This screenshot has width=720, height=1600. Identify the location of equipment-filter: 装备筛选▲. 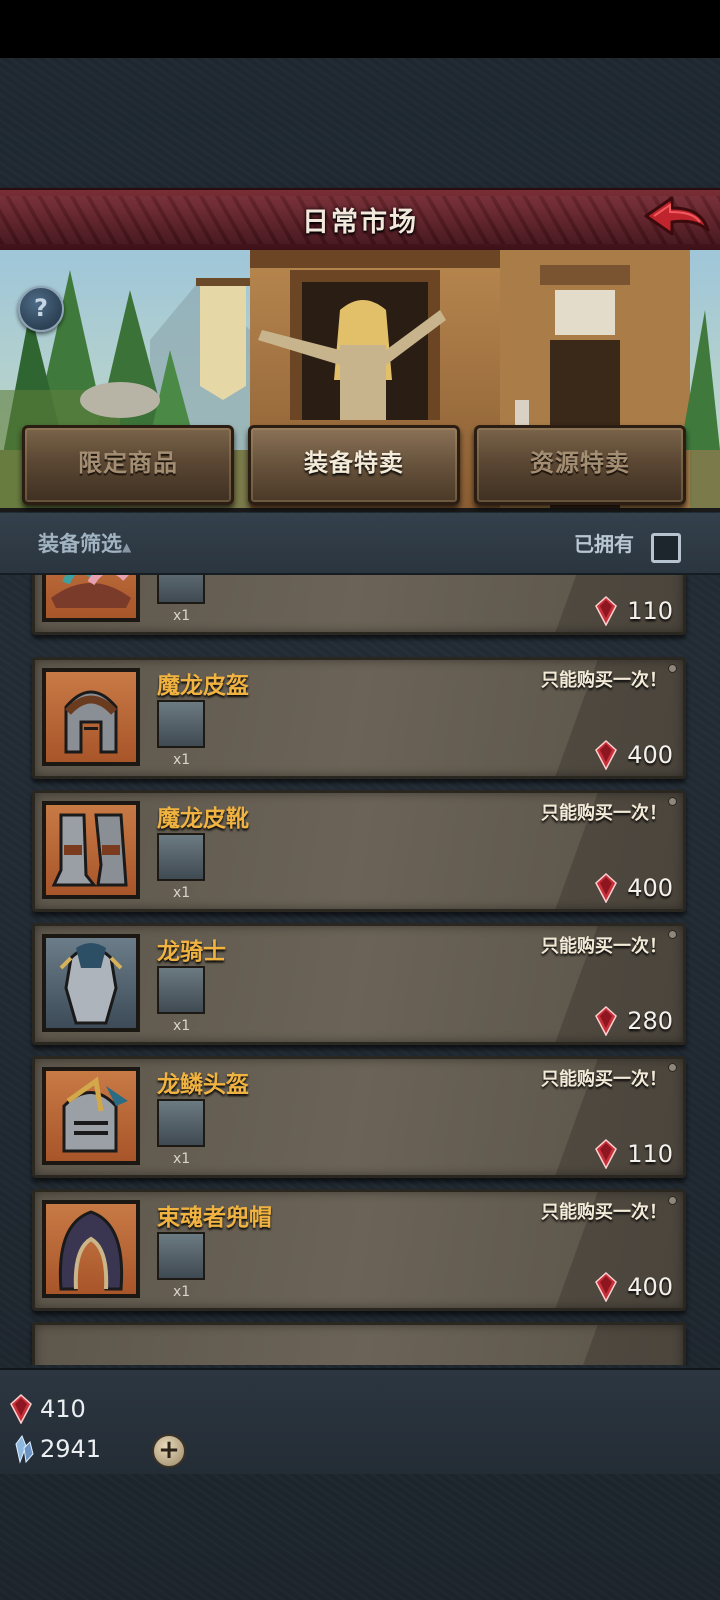
(84, 543).